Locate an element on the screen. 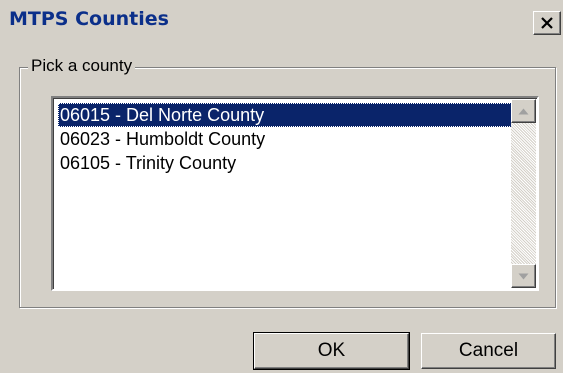 The height and width of the screenshot is (373, 563). groupbox-label: Pick a county is located at coordinates (82, 66).